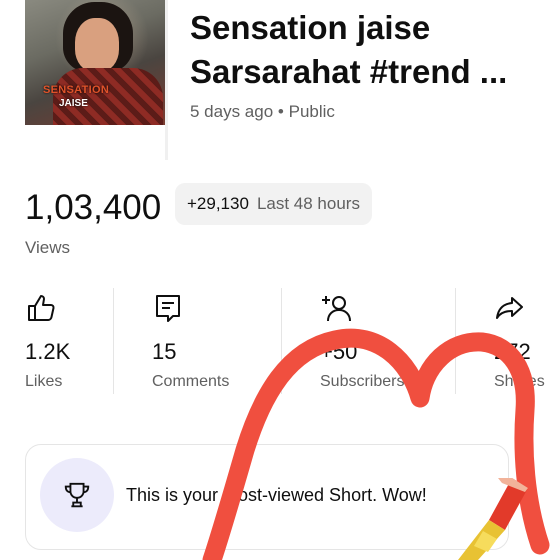  Describe the element at coordinates (308, 203) in the screenshot. I see `views-period: Last 48 hours` at that location.